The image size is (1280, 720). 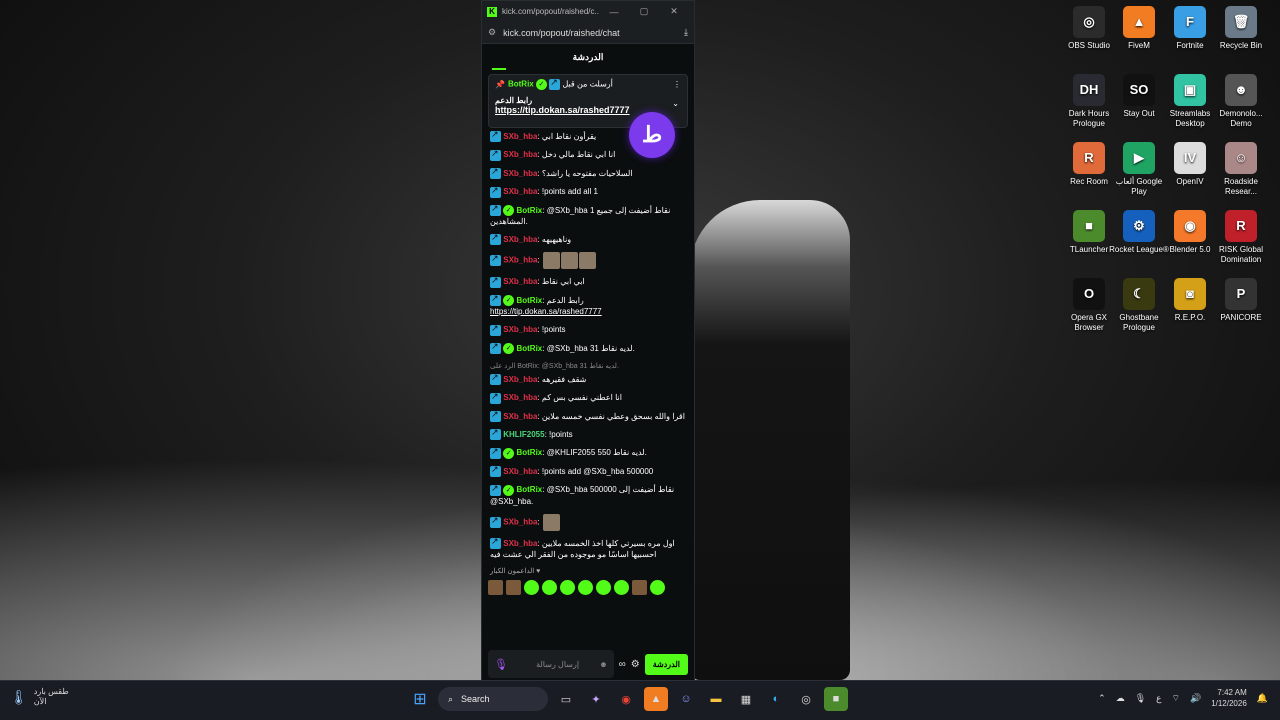 What do you see at coordinates (1120, 698) in the screenshot?
I see `network-tray-icon: ☁` at bounding box center [1120, 698].